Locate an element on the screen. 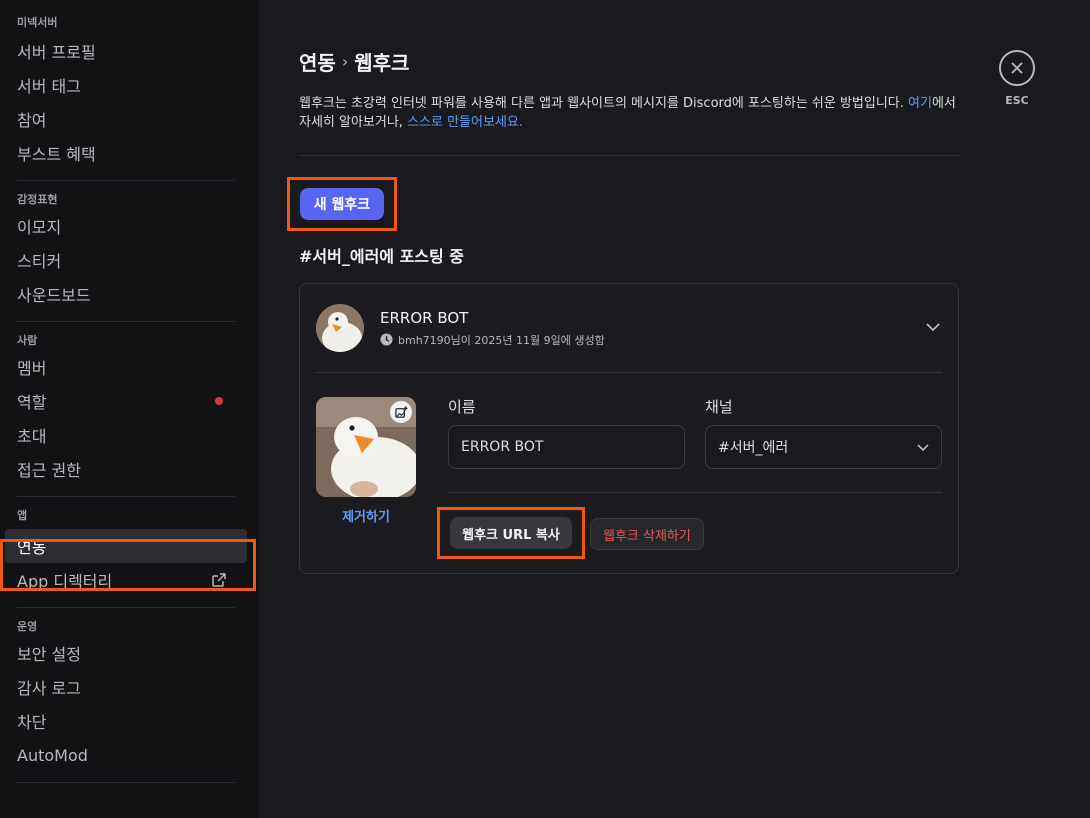  sidebar-item-members: 멤버 is located at coordinates (126, 367).